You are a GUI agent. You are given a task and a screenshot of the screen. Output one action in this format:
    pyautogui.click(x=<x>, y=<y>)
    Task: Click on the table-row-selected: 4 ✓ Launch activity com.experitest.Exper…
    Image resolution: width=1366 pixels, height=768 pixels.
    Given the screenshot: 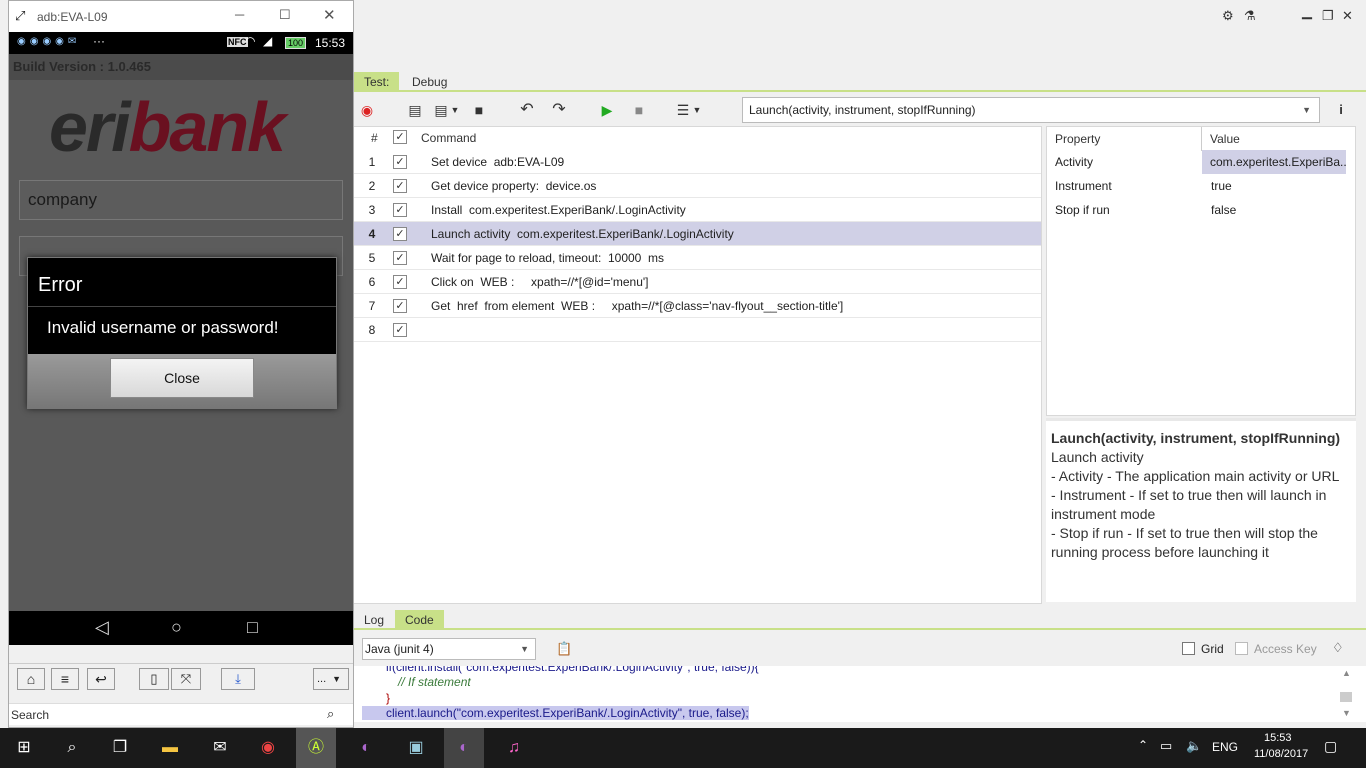 What is the action you would take?
    pyautogui.click(x=697, y=234)
    